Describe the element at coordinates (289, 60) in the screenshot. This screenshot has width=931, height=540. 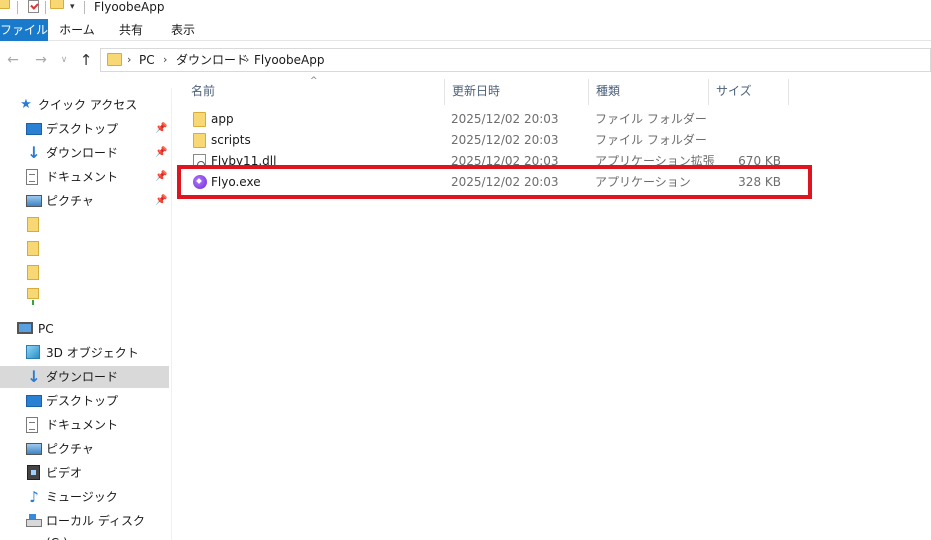
I see `breadcrumb-flyoobeapp: FlyoobeApp` at that location.